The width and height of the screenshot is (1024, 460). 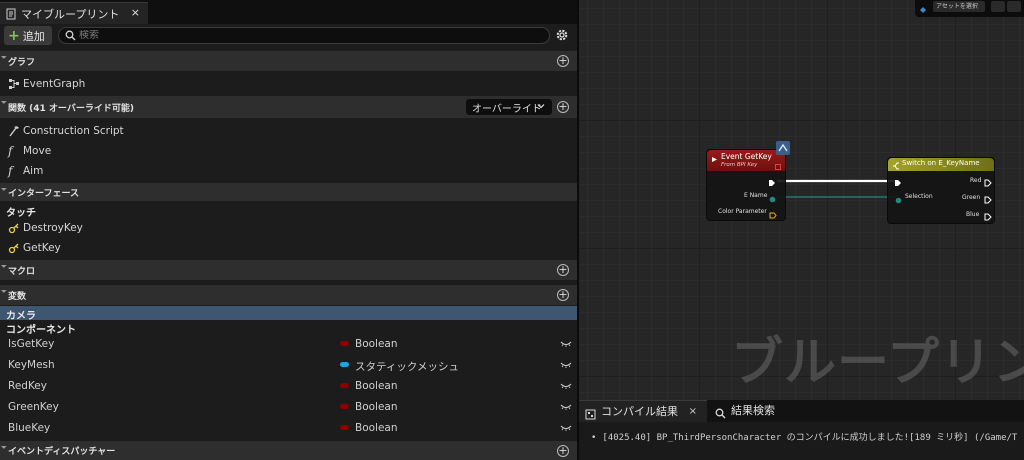 I want to click on function-item-aim: f Aim, so click(x=288, y=171).